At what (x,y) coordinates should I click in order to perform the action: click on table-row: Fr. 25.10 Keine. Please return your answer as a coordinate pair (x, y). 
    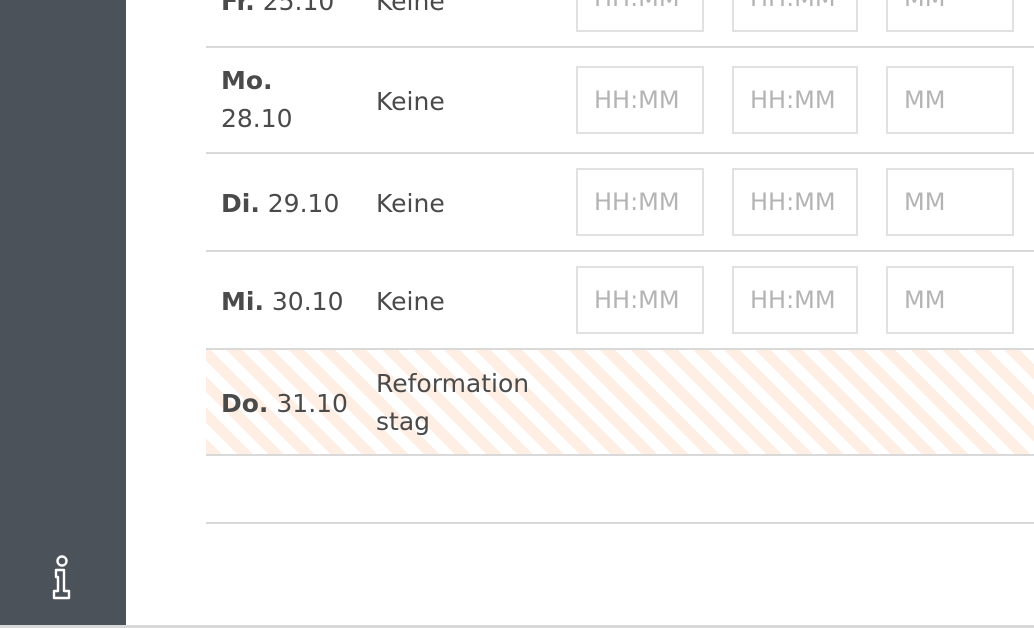
    Looking at the image, I should click on (620, 24).